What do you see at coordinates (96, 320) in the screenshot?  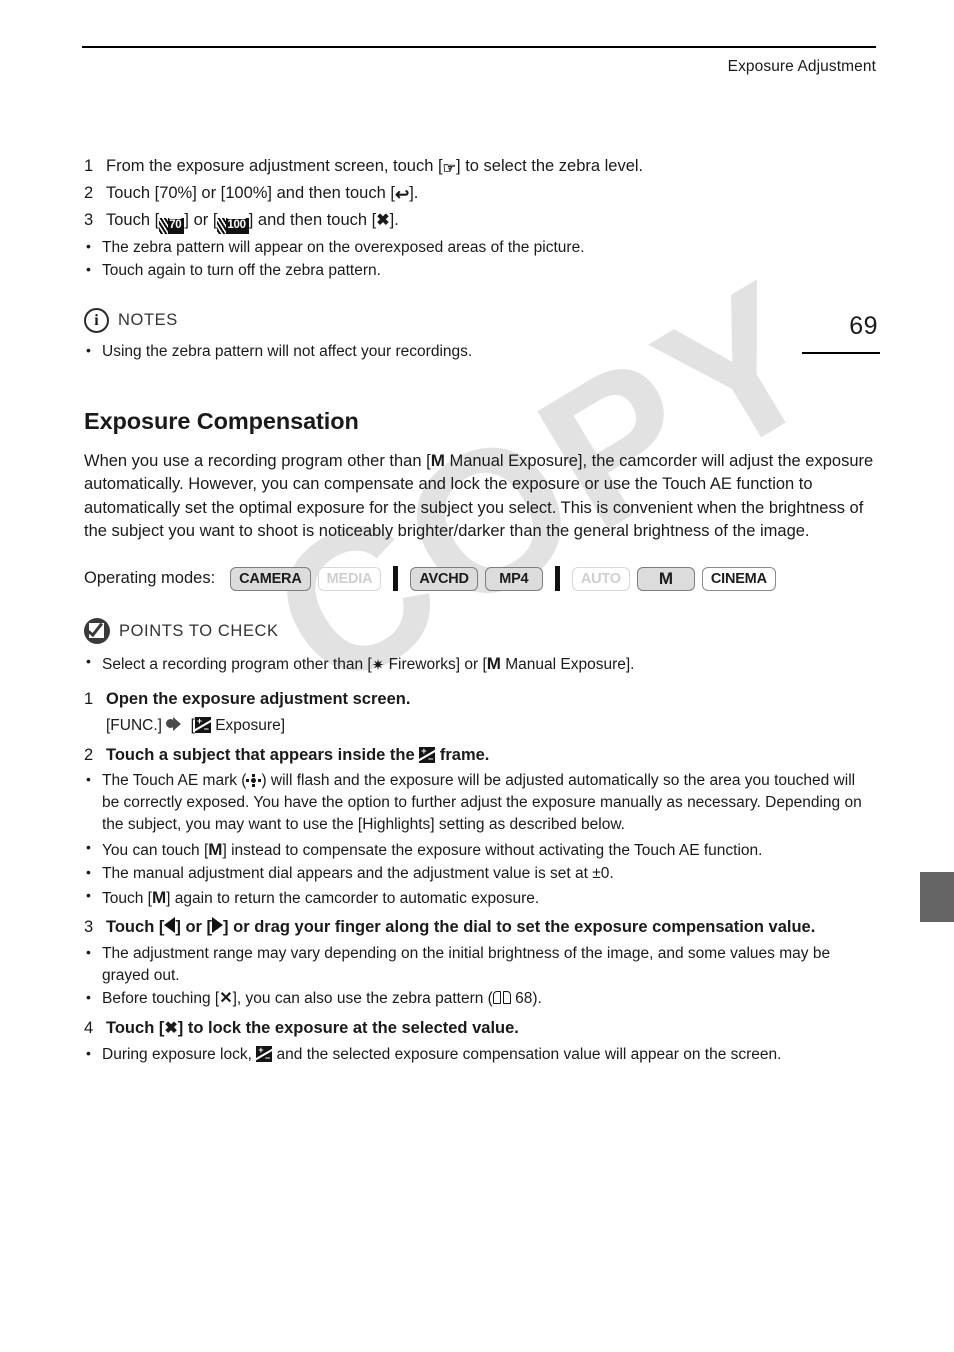 I see `info-icon: i` at bounding box center [96, 320].